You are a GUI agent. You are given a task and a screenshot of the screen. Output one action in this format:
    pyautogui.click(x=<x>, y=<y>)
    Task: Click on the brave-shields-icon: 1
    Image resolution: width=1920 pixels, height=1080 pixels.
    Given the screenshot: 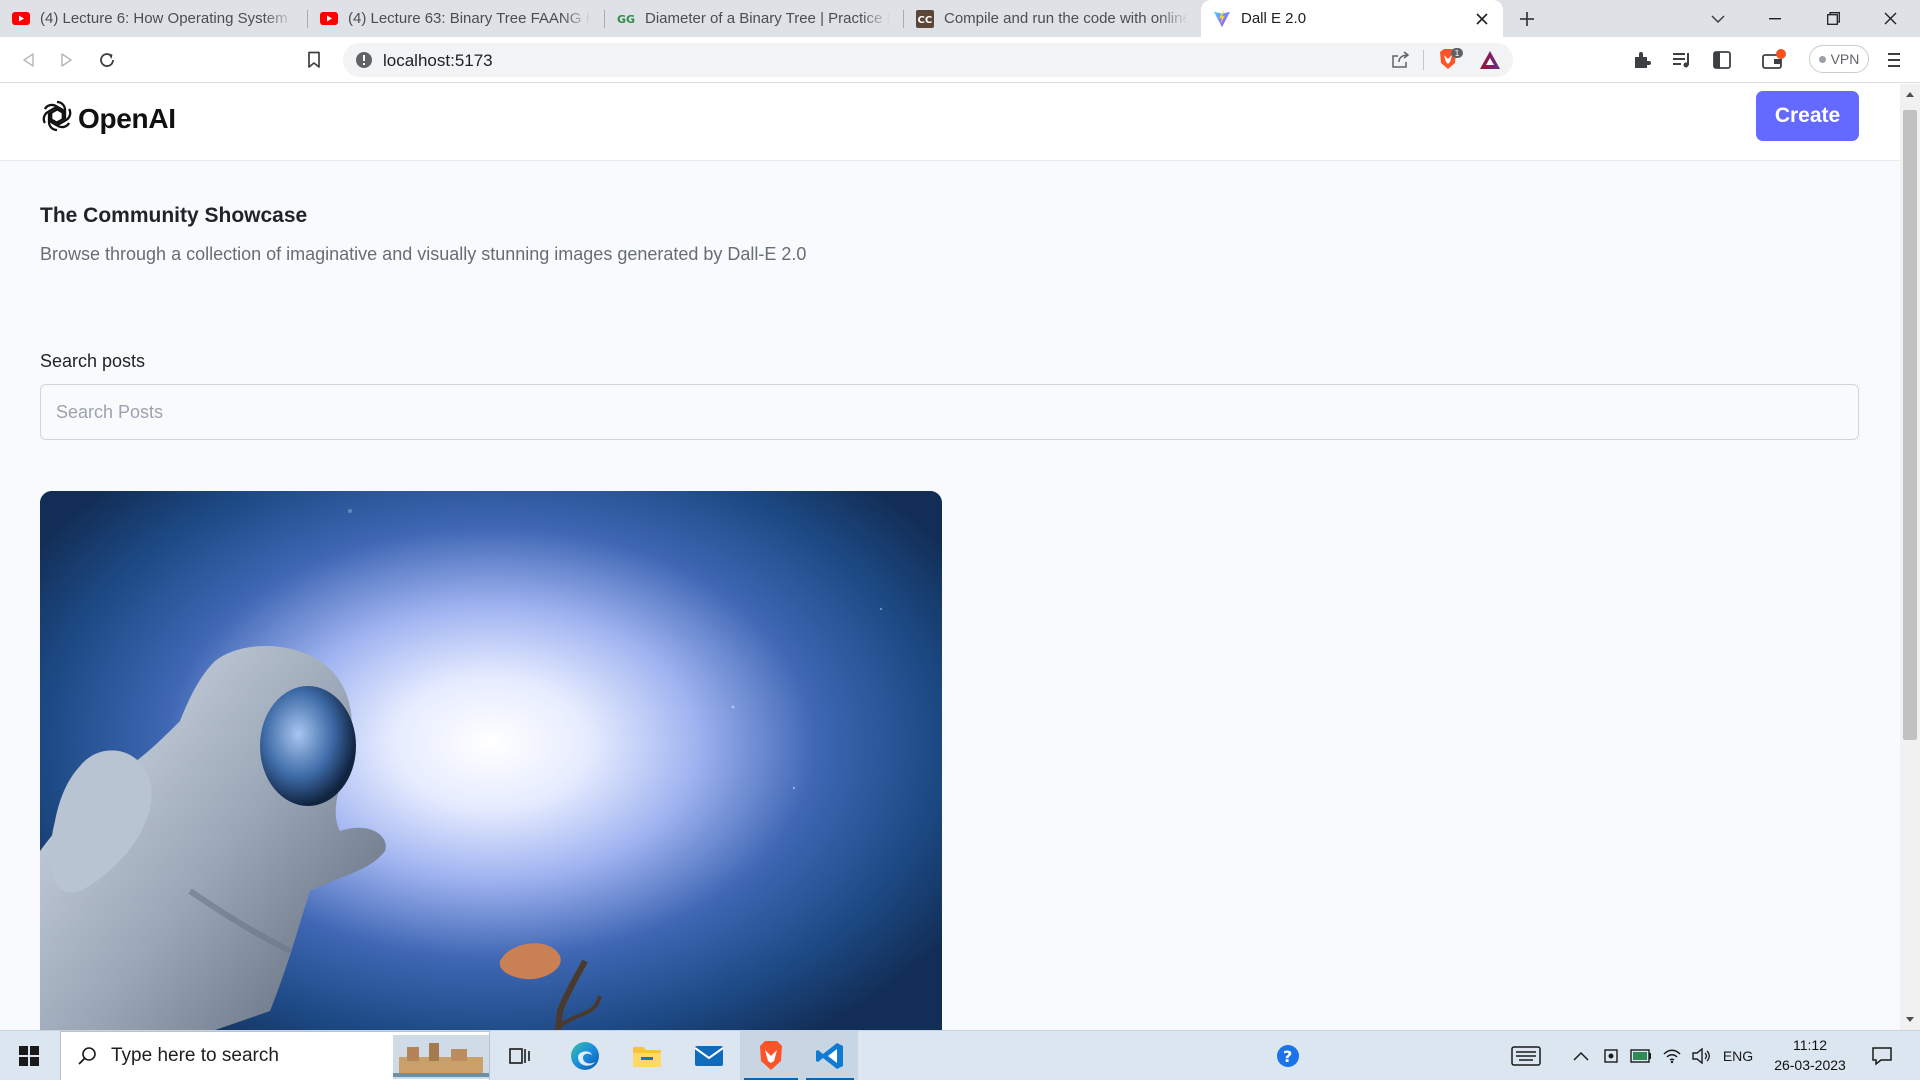 What is the action you would take?
    pyautogui.click(x=1450, y=60)
    